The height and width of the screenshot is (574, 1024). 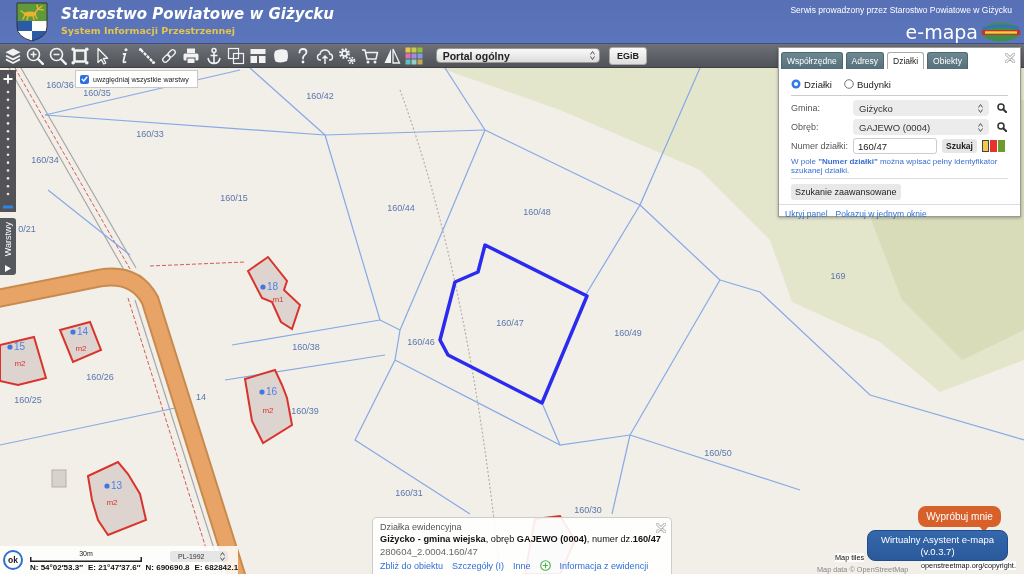 What do you see at coordinates (79, 55) in the screenshot?
I see `full-extent-icon` at bounding box center [79, 55].